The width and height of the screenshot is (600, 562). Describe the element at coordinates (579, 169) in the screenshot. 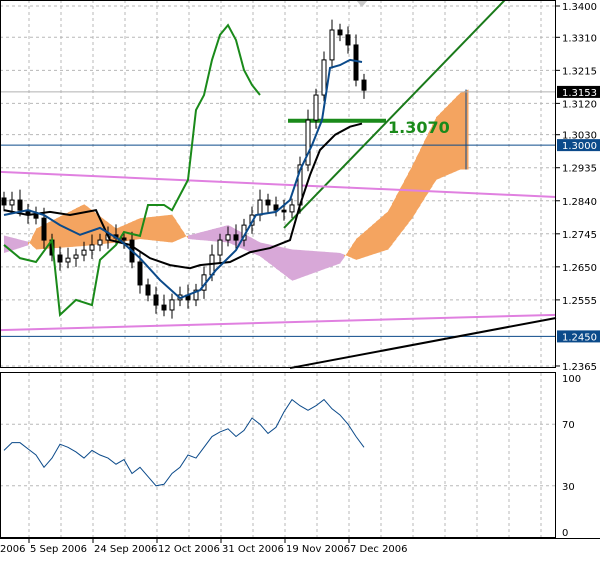

I see `price-tick-label: 1.2935` at that location.